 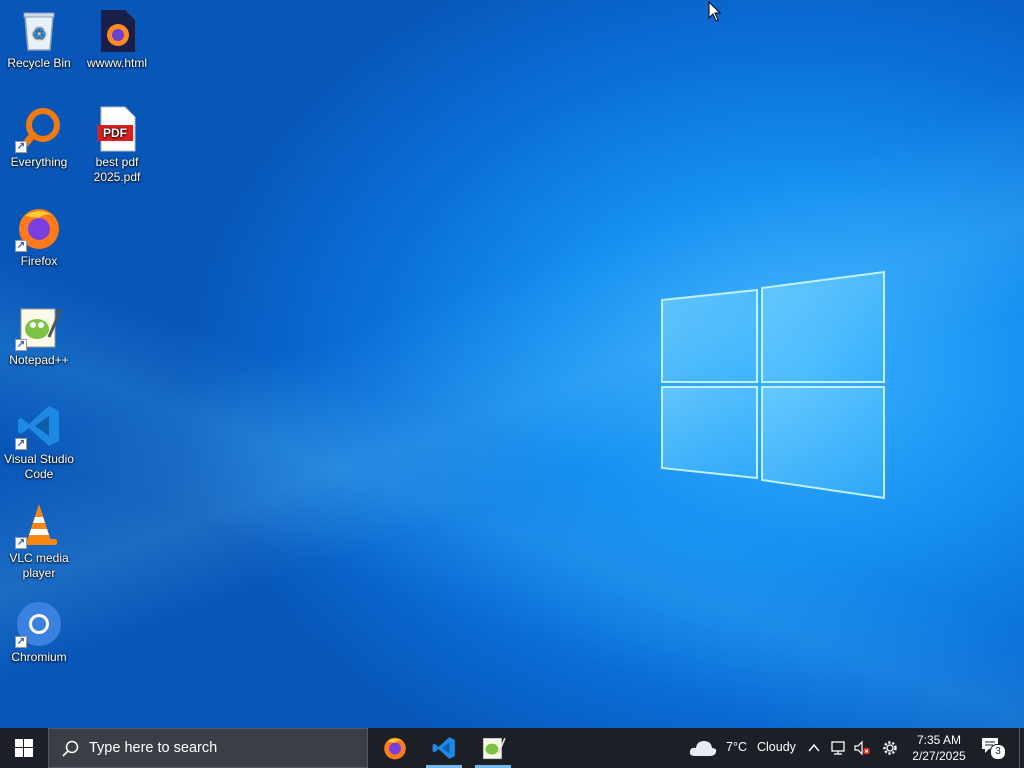 I want to click on windows-wallpaper-logo, so click(x=773, y=385).